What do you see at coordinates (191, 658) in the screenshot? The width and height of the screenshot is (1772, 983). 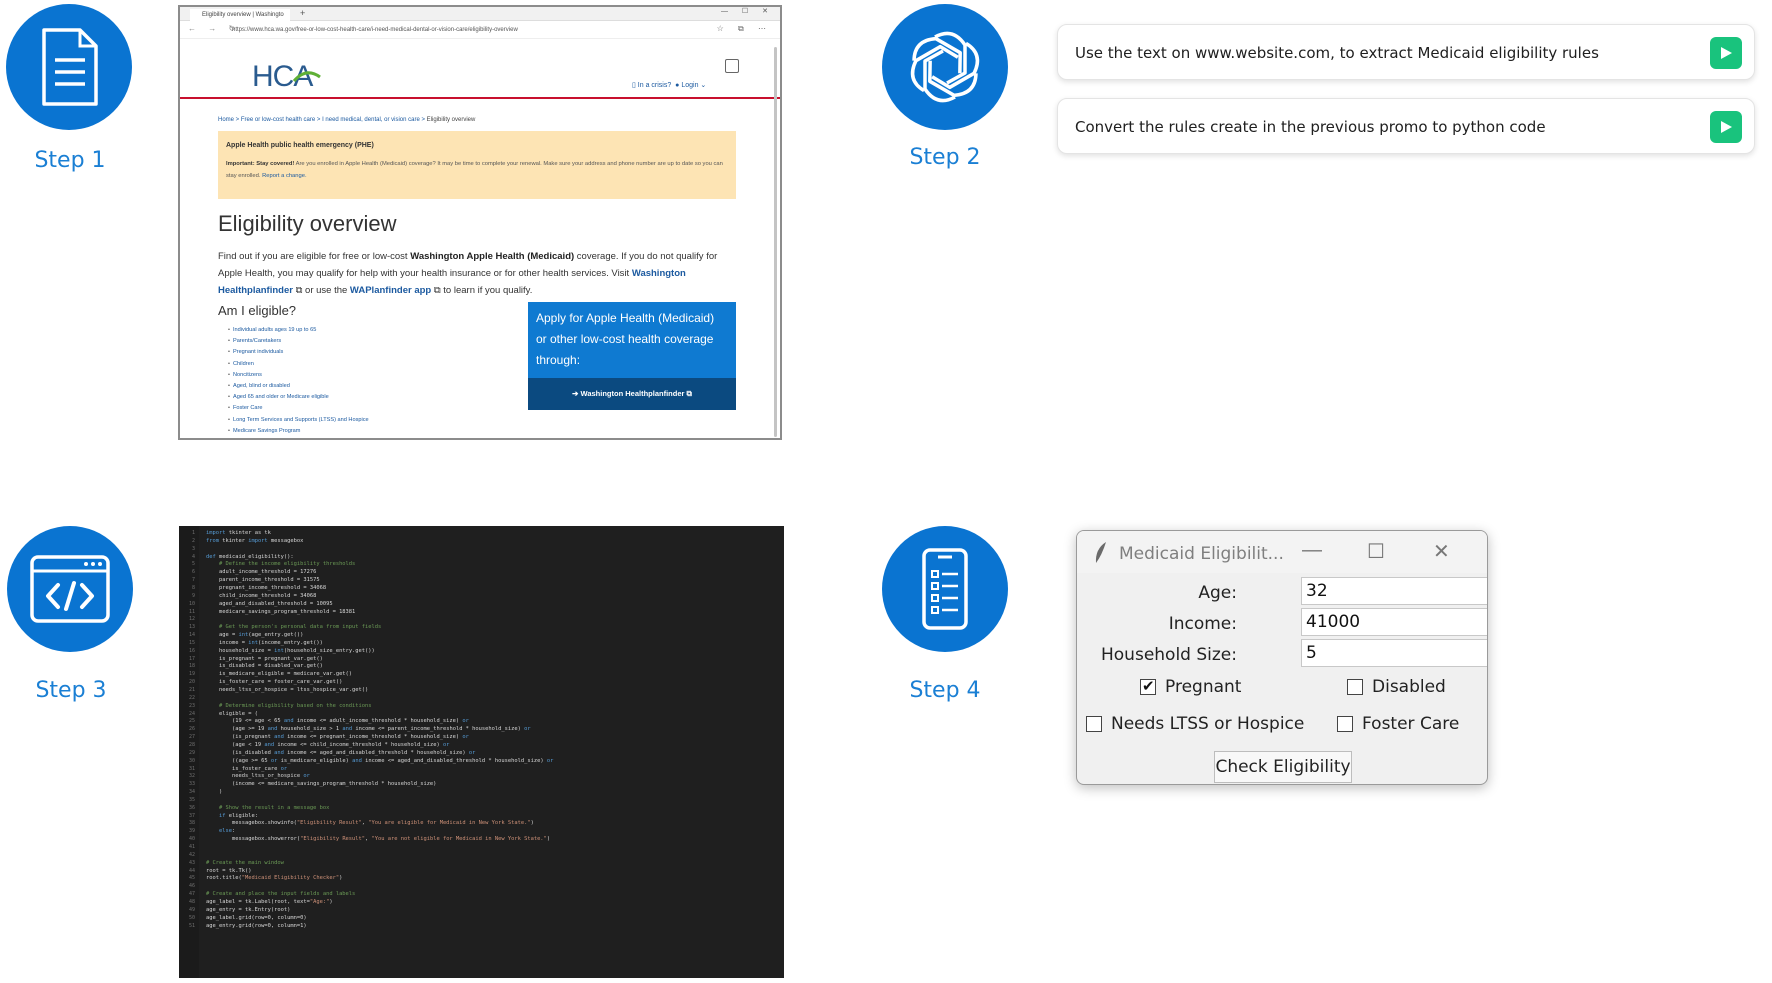 I see `line-number: 17` at bounding box center [191, 658].